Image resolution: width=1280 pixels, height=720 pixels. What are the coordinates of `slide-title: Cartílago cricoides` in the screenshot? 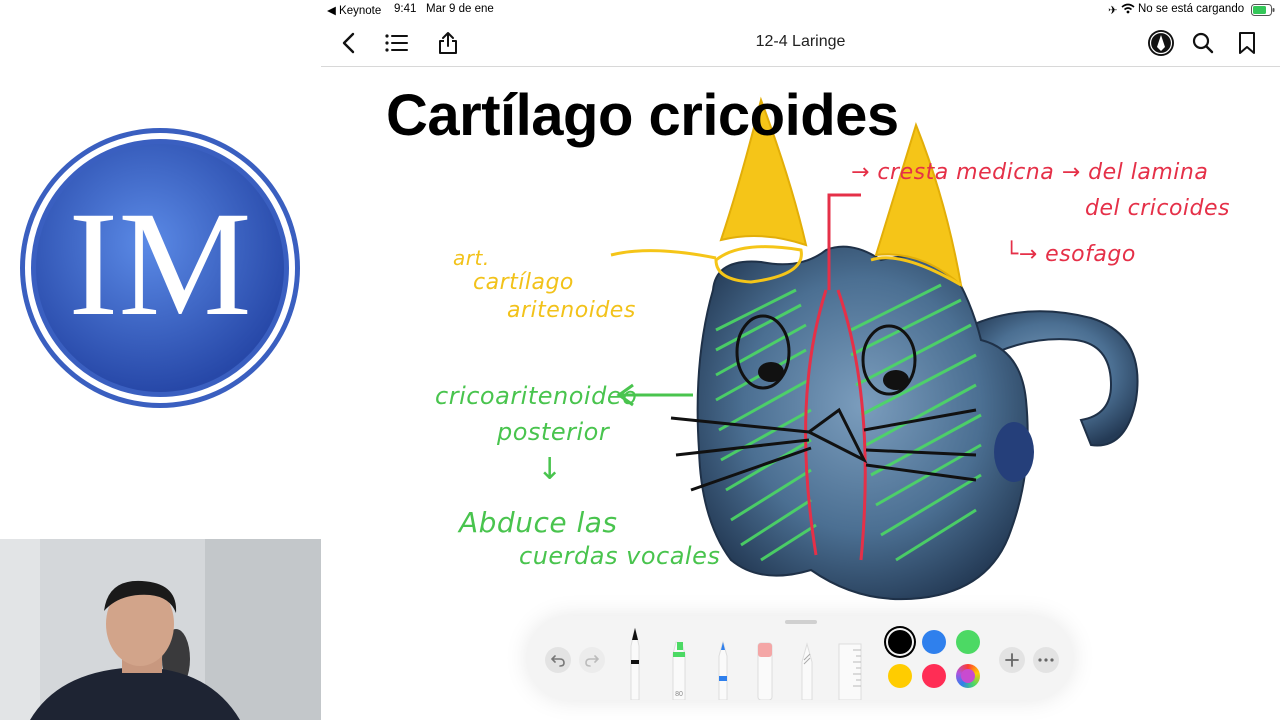 It's located at (642, 115).